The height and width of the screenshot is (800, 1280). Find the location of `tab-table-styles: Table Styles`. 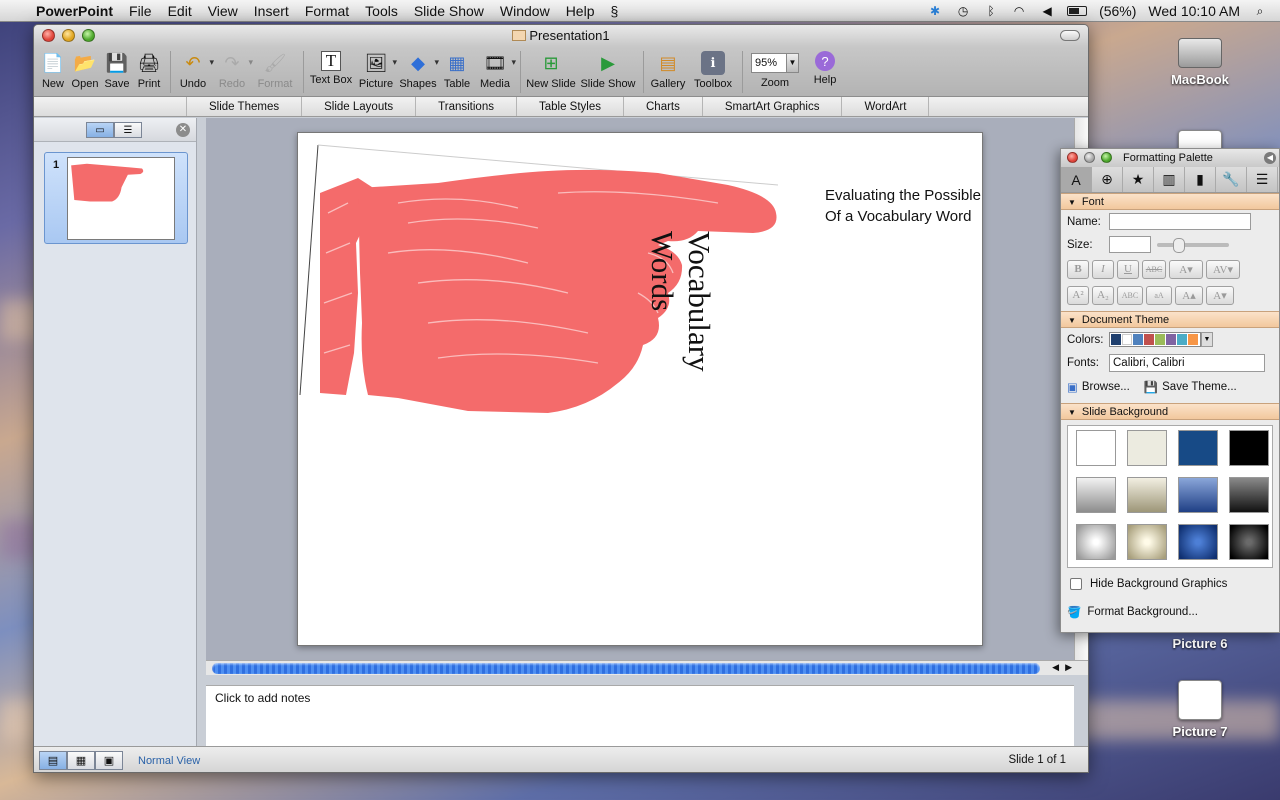

tab-table-styles: Table Styles is located at coordinates (569, 106).